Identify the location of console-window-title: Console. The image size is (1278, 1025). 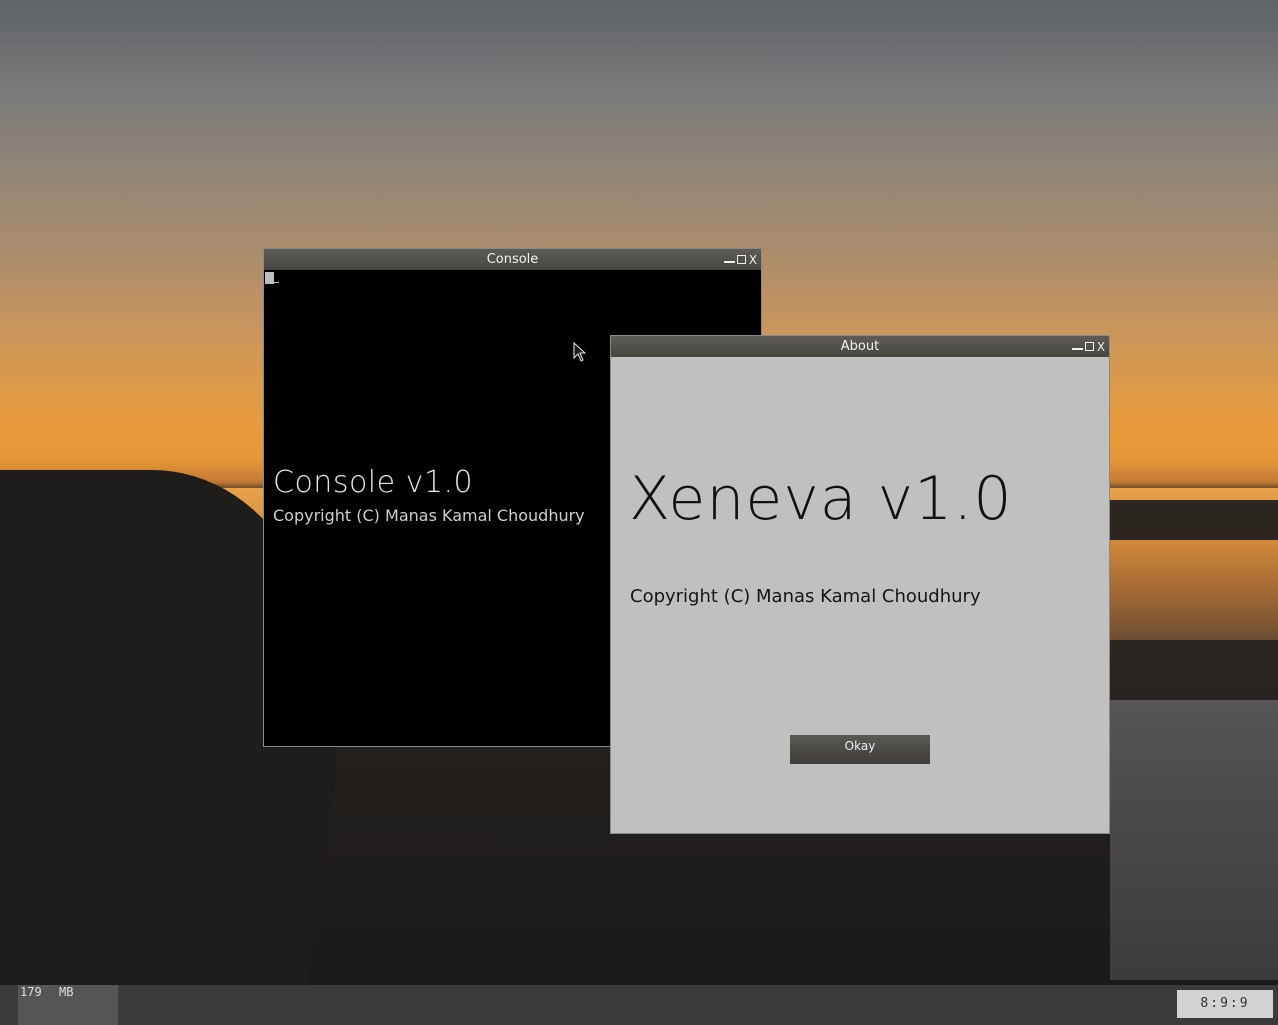
(512, 259).